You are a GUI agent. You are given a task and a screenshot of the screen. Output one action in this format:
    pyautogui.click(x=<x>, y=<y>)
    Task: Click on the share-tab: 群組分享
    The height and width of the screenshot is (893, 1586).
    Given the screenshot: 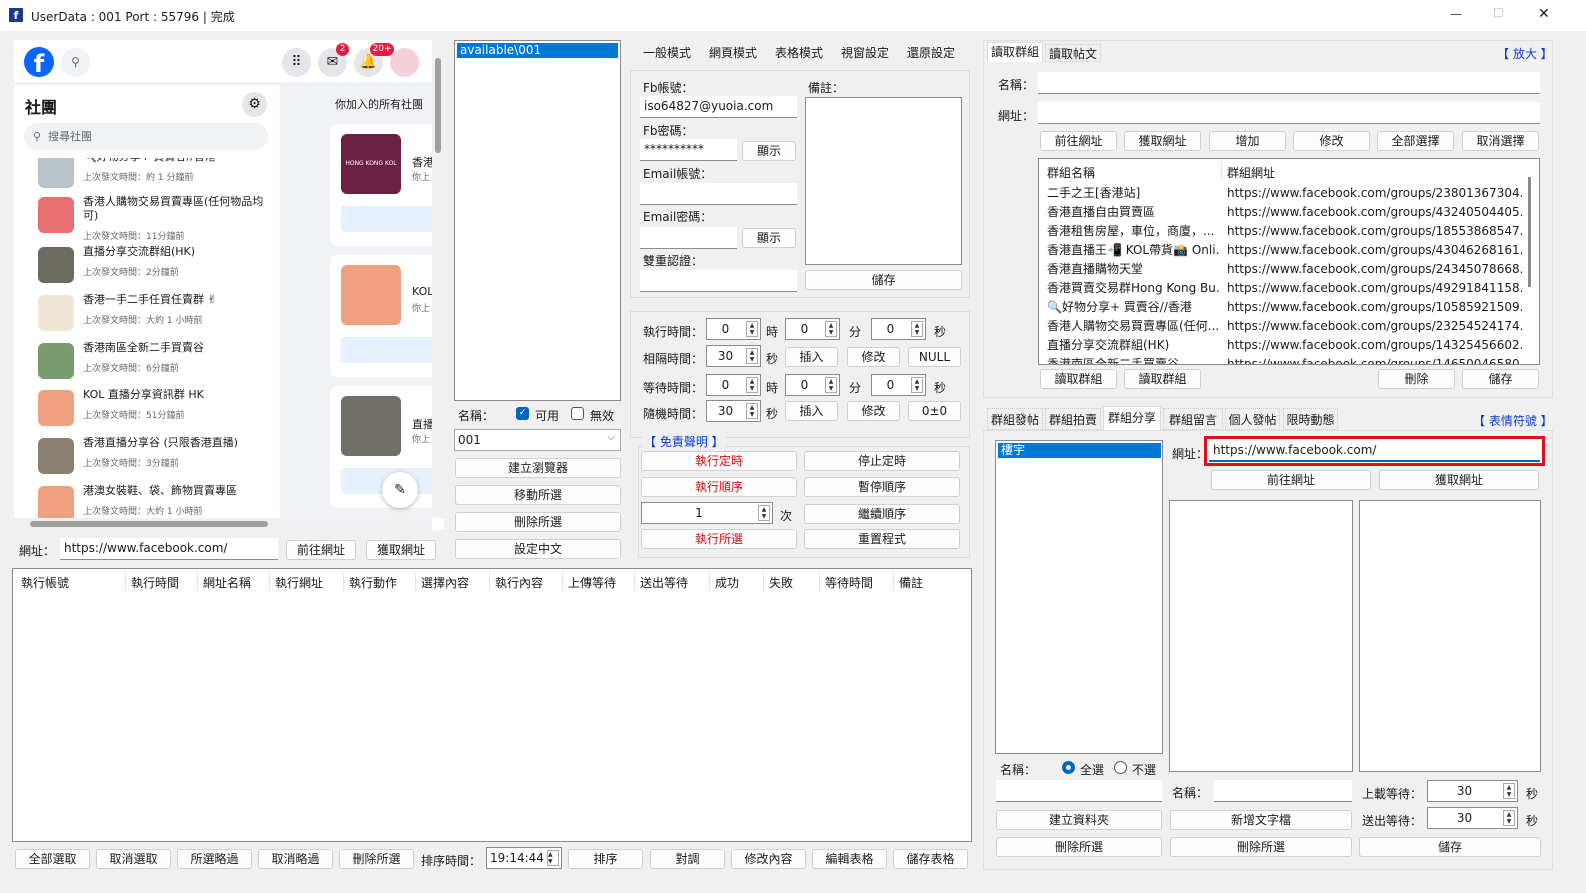 What is the action you would take?
    pyautogui.click(x=1132, y=418)
    